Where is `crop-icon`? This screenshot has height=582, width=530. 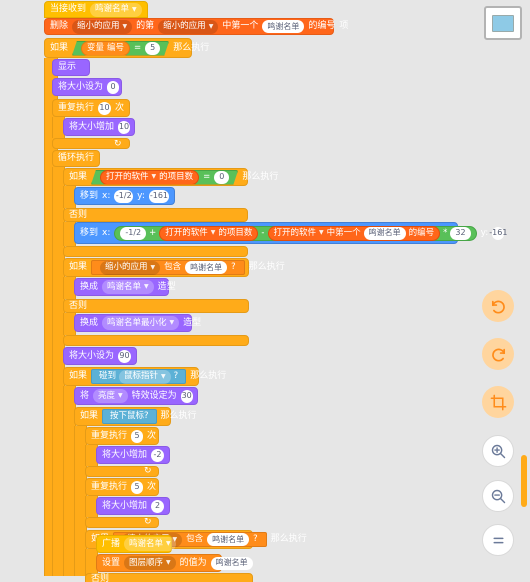
crop-icon is located at coordinates (498, 402).